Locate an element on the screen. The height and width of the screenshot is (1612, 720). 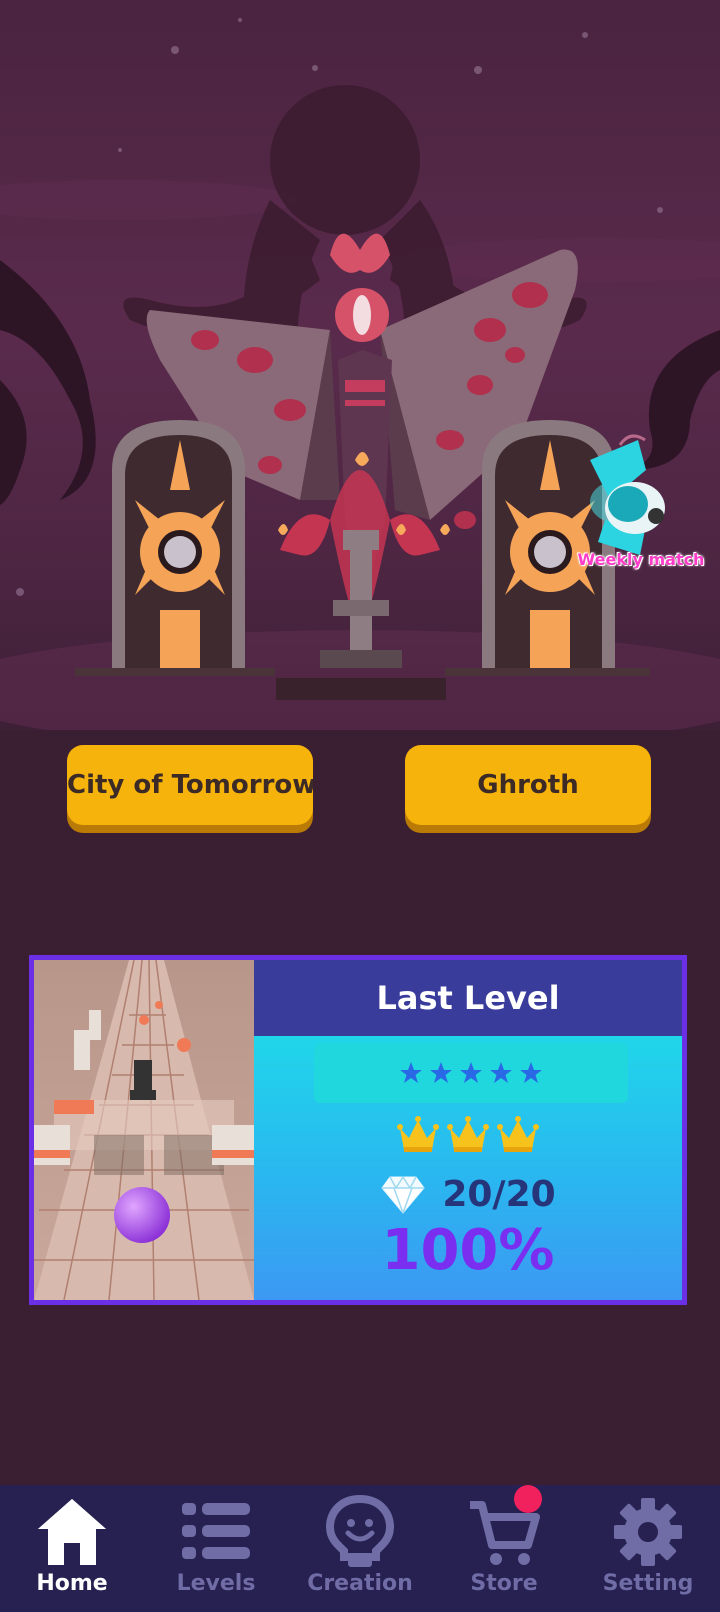
tab-creation: Creation is located at coordinates (360, 1548).